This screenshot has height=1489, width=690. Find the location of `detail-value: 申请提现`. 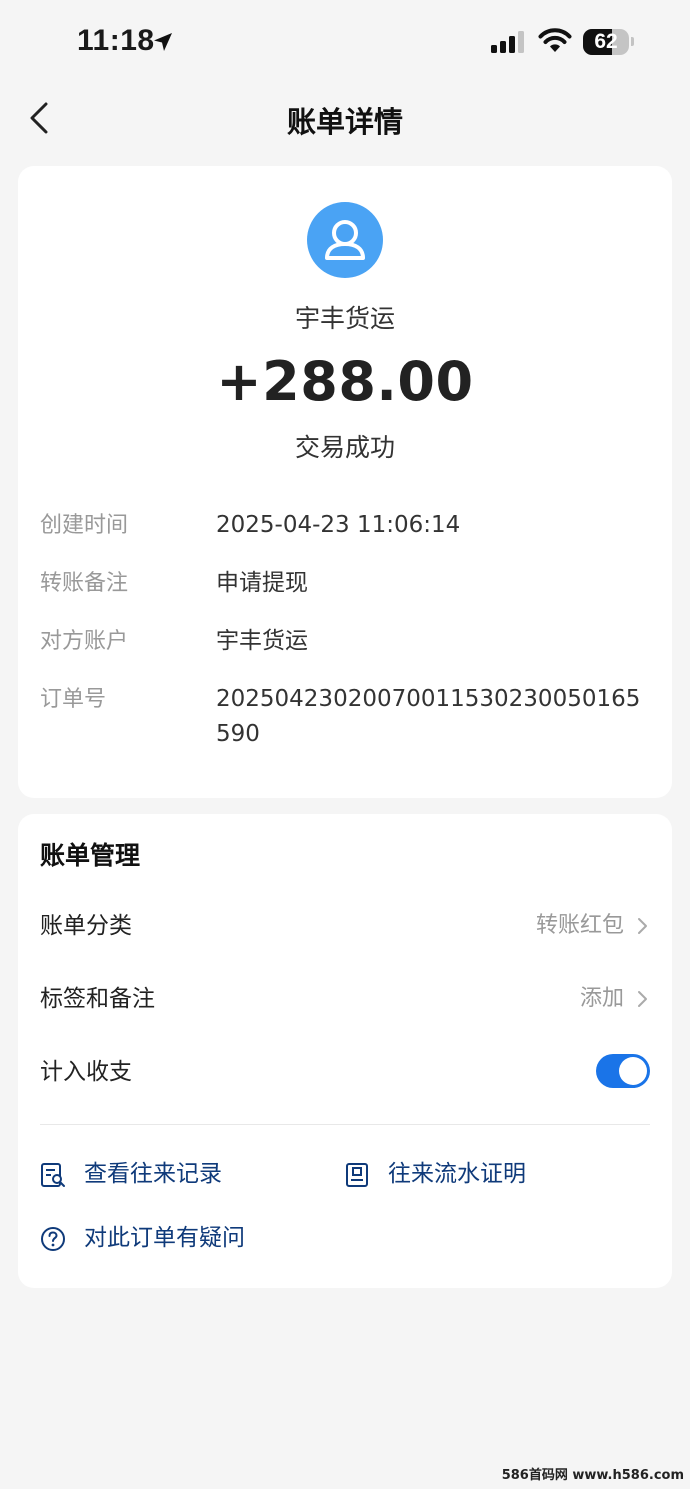

detail-value: 申请提现 is located at coordinates (262, 583).